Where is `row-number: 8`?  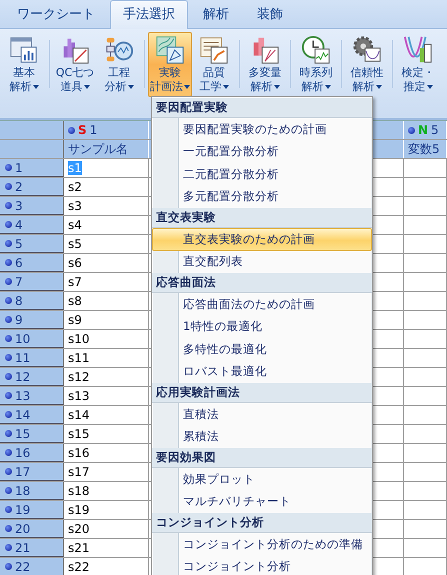 row-number: 8 is located at coordinates (19, 301).